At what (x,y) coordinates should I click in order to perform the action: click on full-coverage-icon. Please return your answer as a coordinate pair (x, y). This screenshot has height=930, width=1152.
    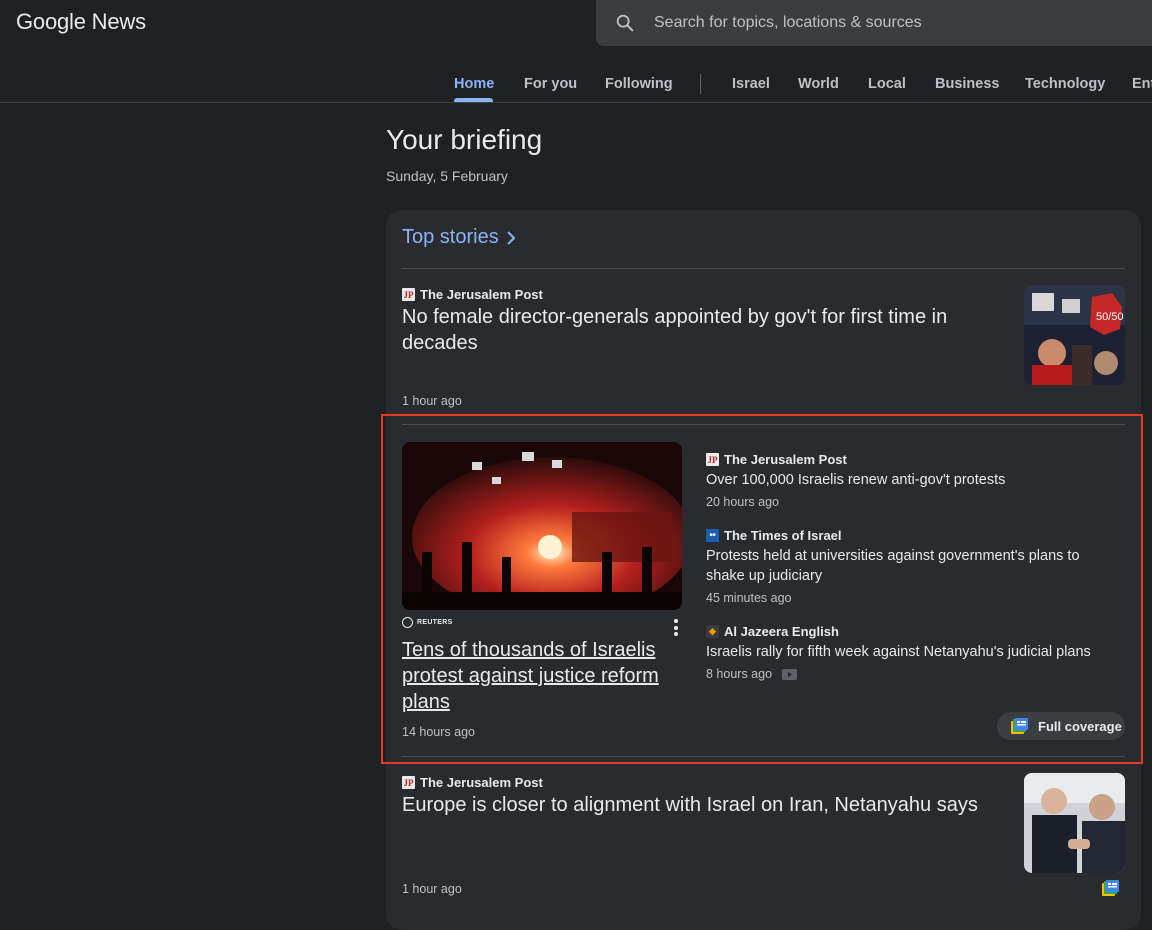
    Looking at the image, I should click on (1110, 888).